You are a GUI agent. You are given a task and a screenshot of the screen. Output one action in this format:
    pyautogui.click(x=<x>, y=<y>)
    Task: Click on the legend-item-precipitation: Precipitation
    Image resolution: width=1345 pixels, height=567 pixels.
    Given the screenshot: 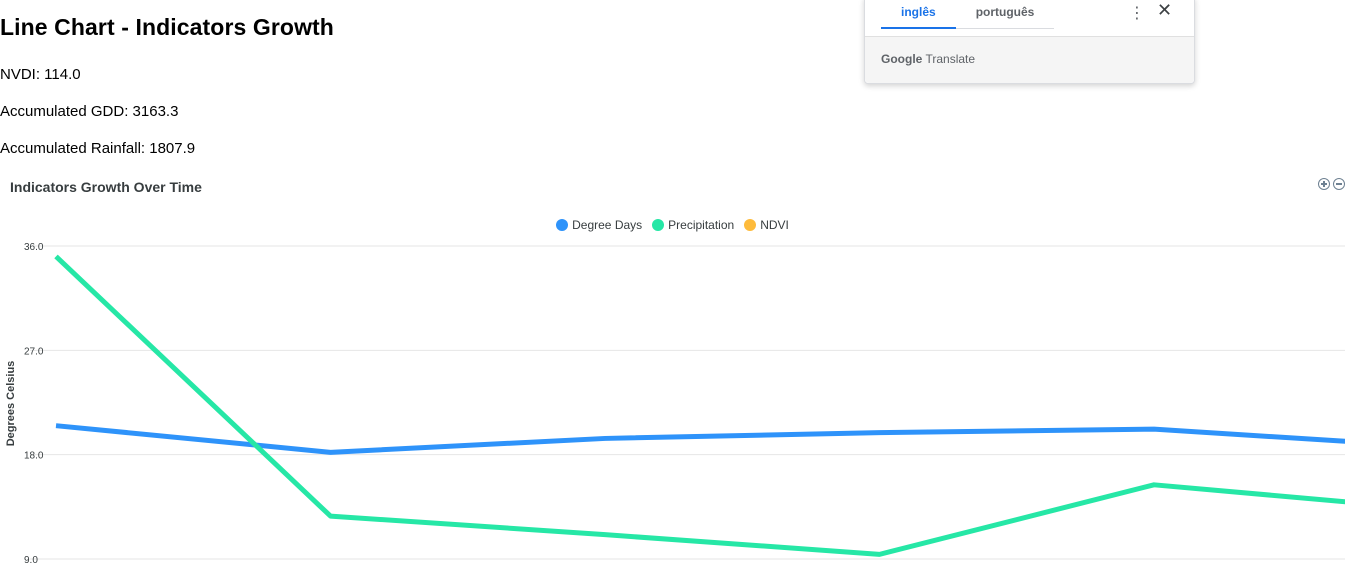 What is the action you would take?
    pyautogui.click(x=693, y=225)
    